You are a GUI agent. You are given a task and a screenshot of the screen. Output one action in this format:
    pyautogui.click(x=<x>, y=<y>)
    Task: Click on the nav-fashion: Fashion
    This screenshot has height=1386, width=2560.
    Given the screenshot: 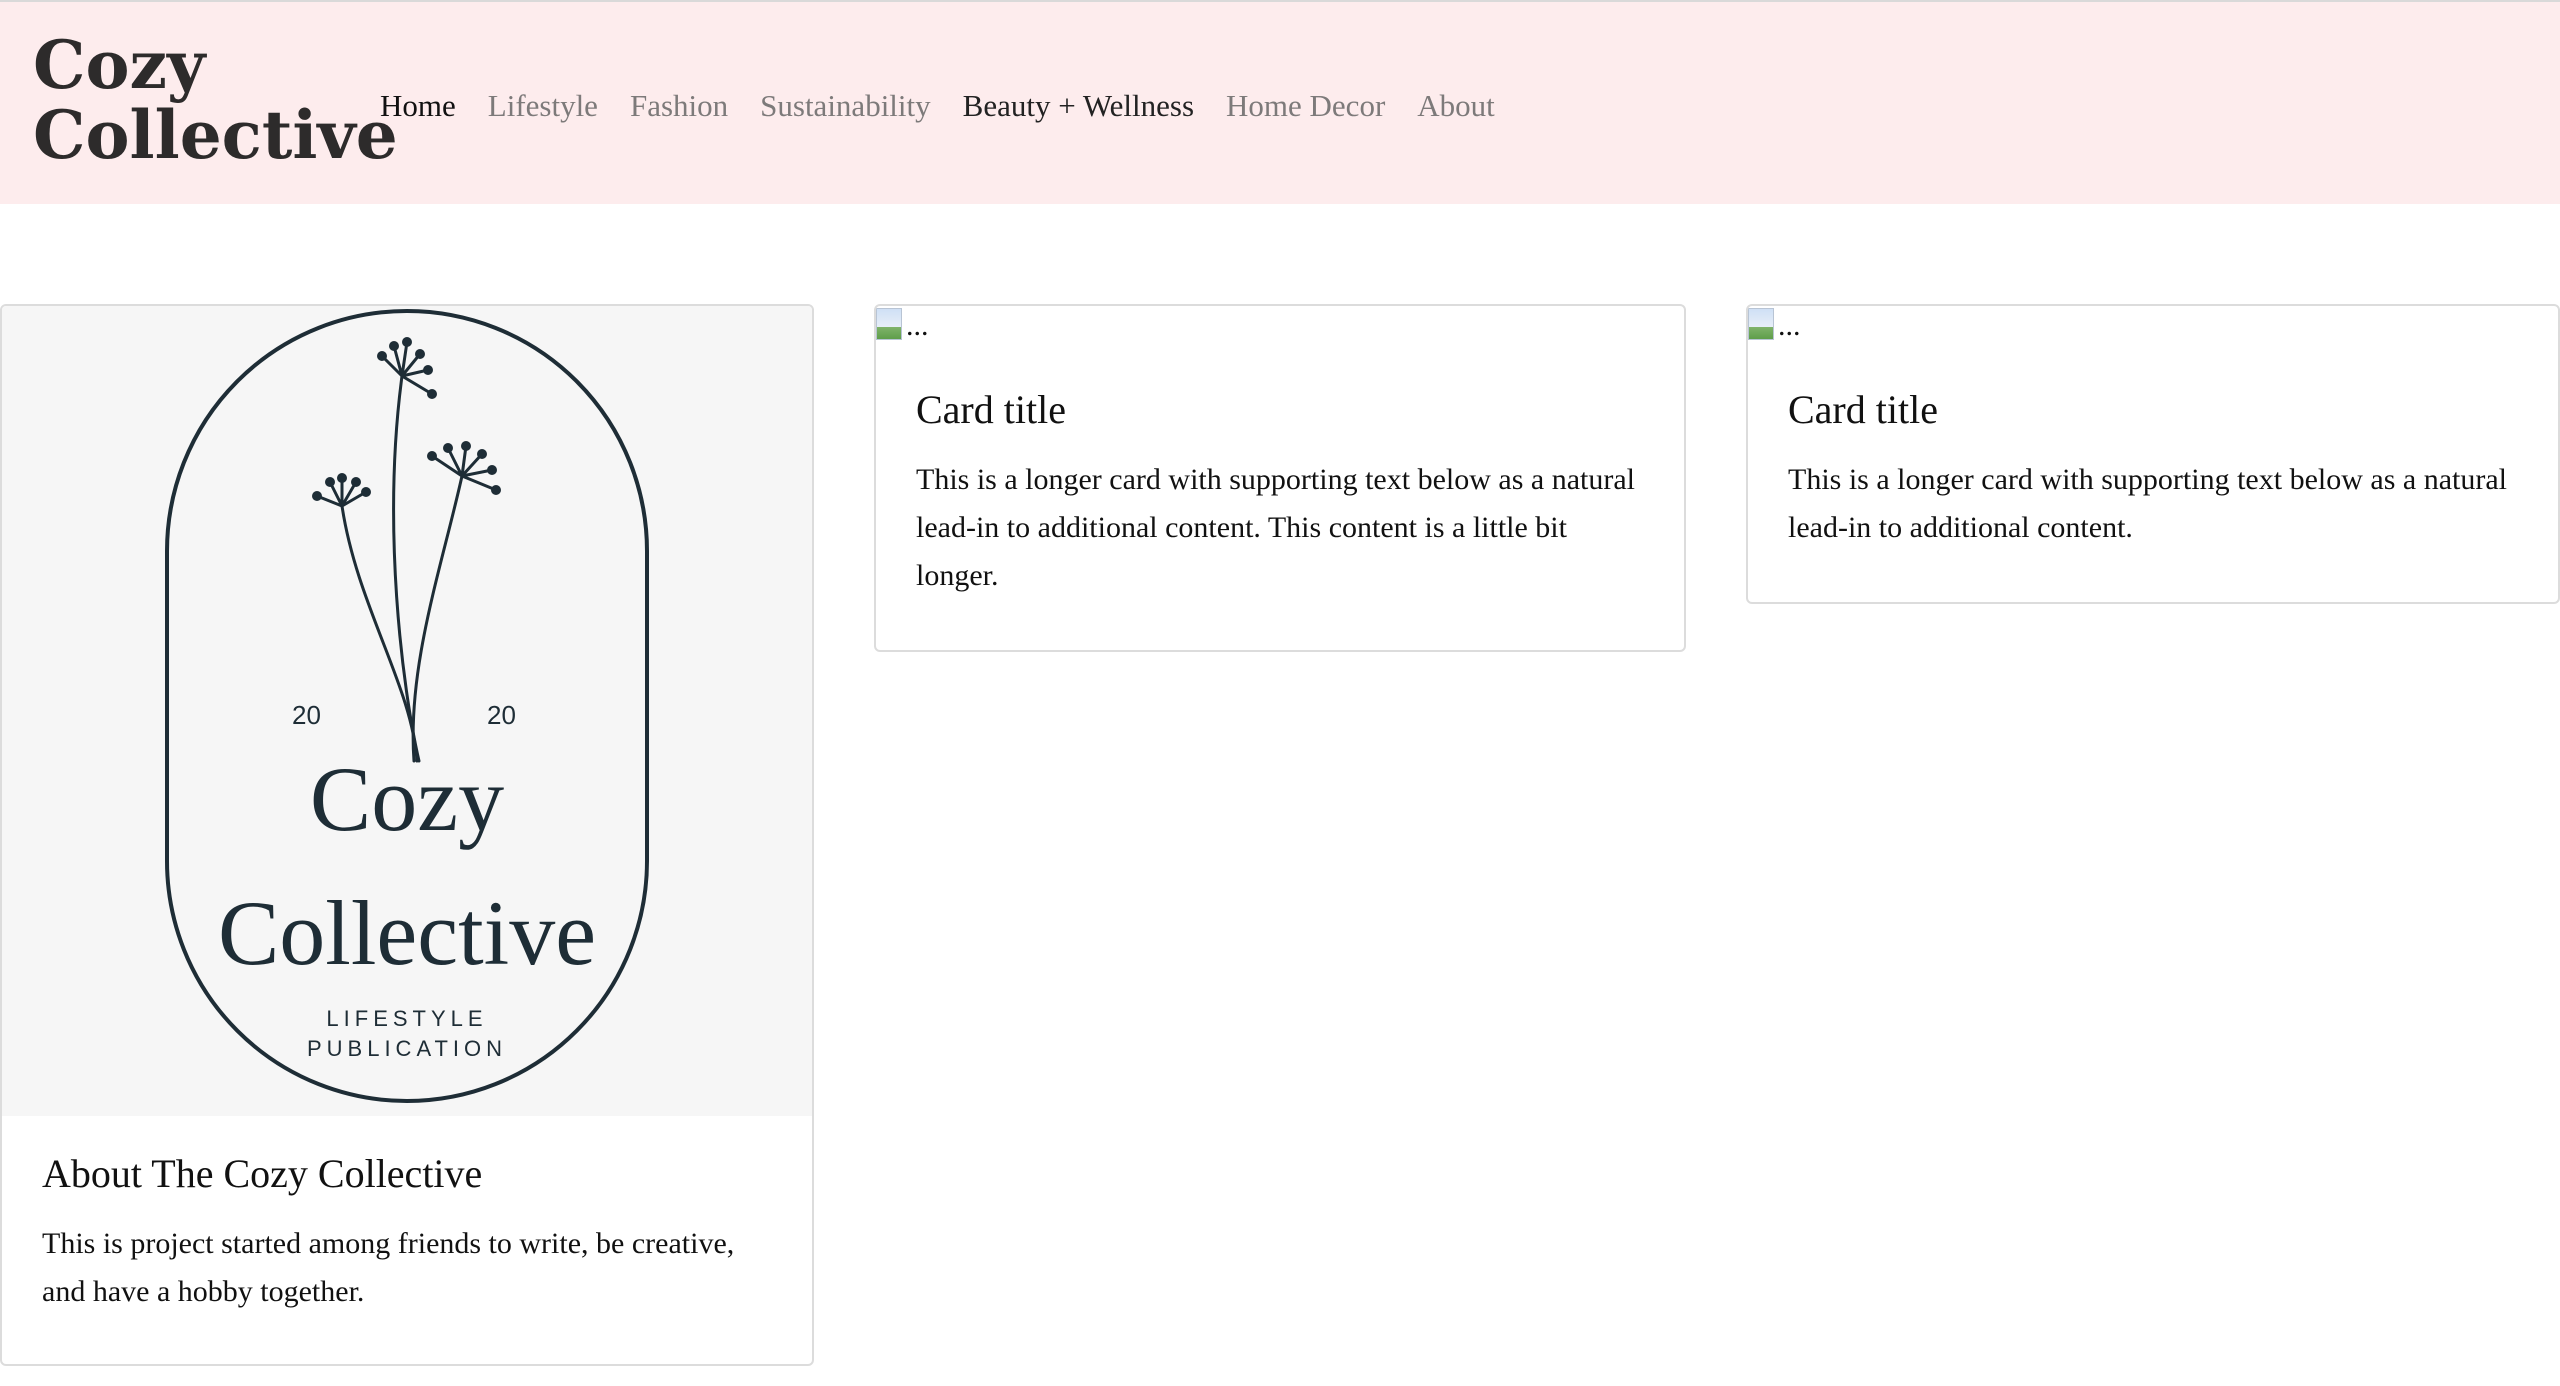 What is the action you would take?
    pyautogui.click(x=679, y=106)
    